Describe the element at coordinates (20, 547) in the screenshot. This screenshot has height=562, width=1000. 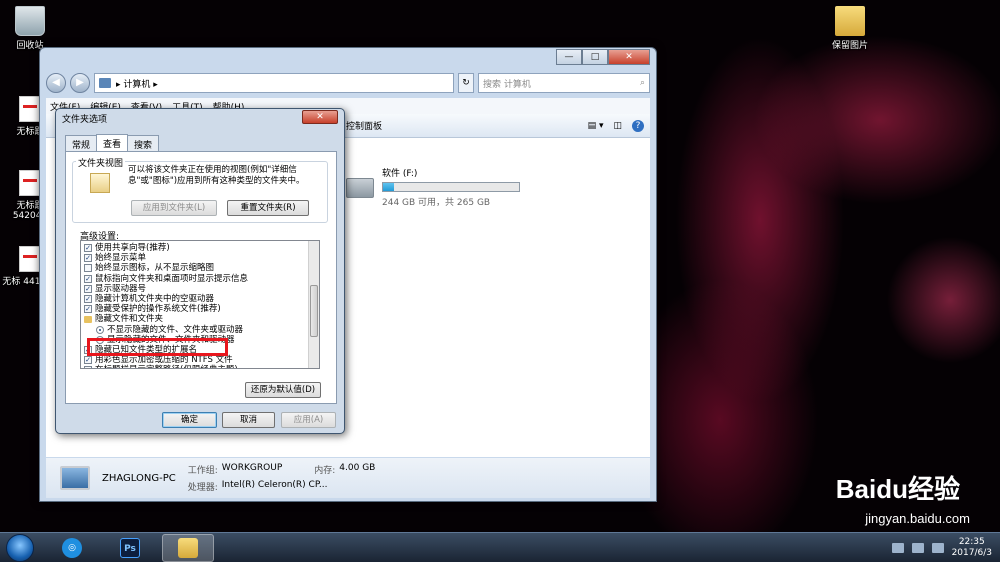
I see `start-button` at that location.